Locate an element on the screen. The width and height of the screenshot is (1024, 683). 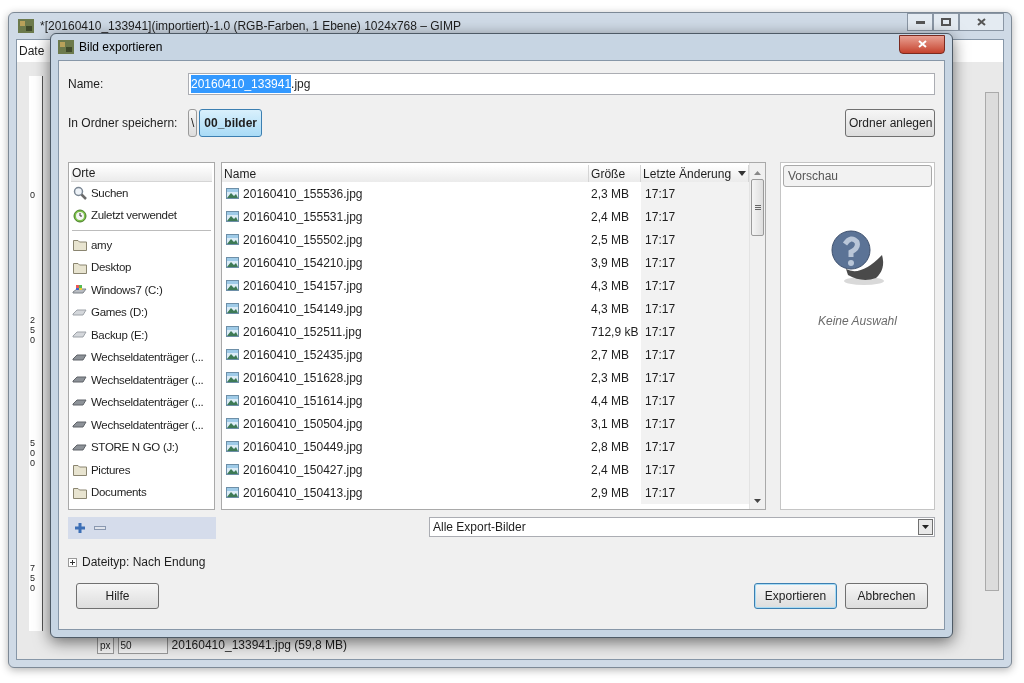
scrollbar is located at coordinates (757, 336).